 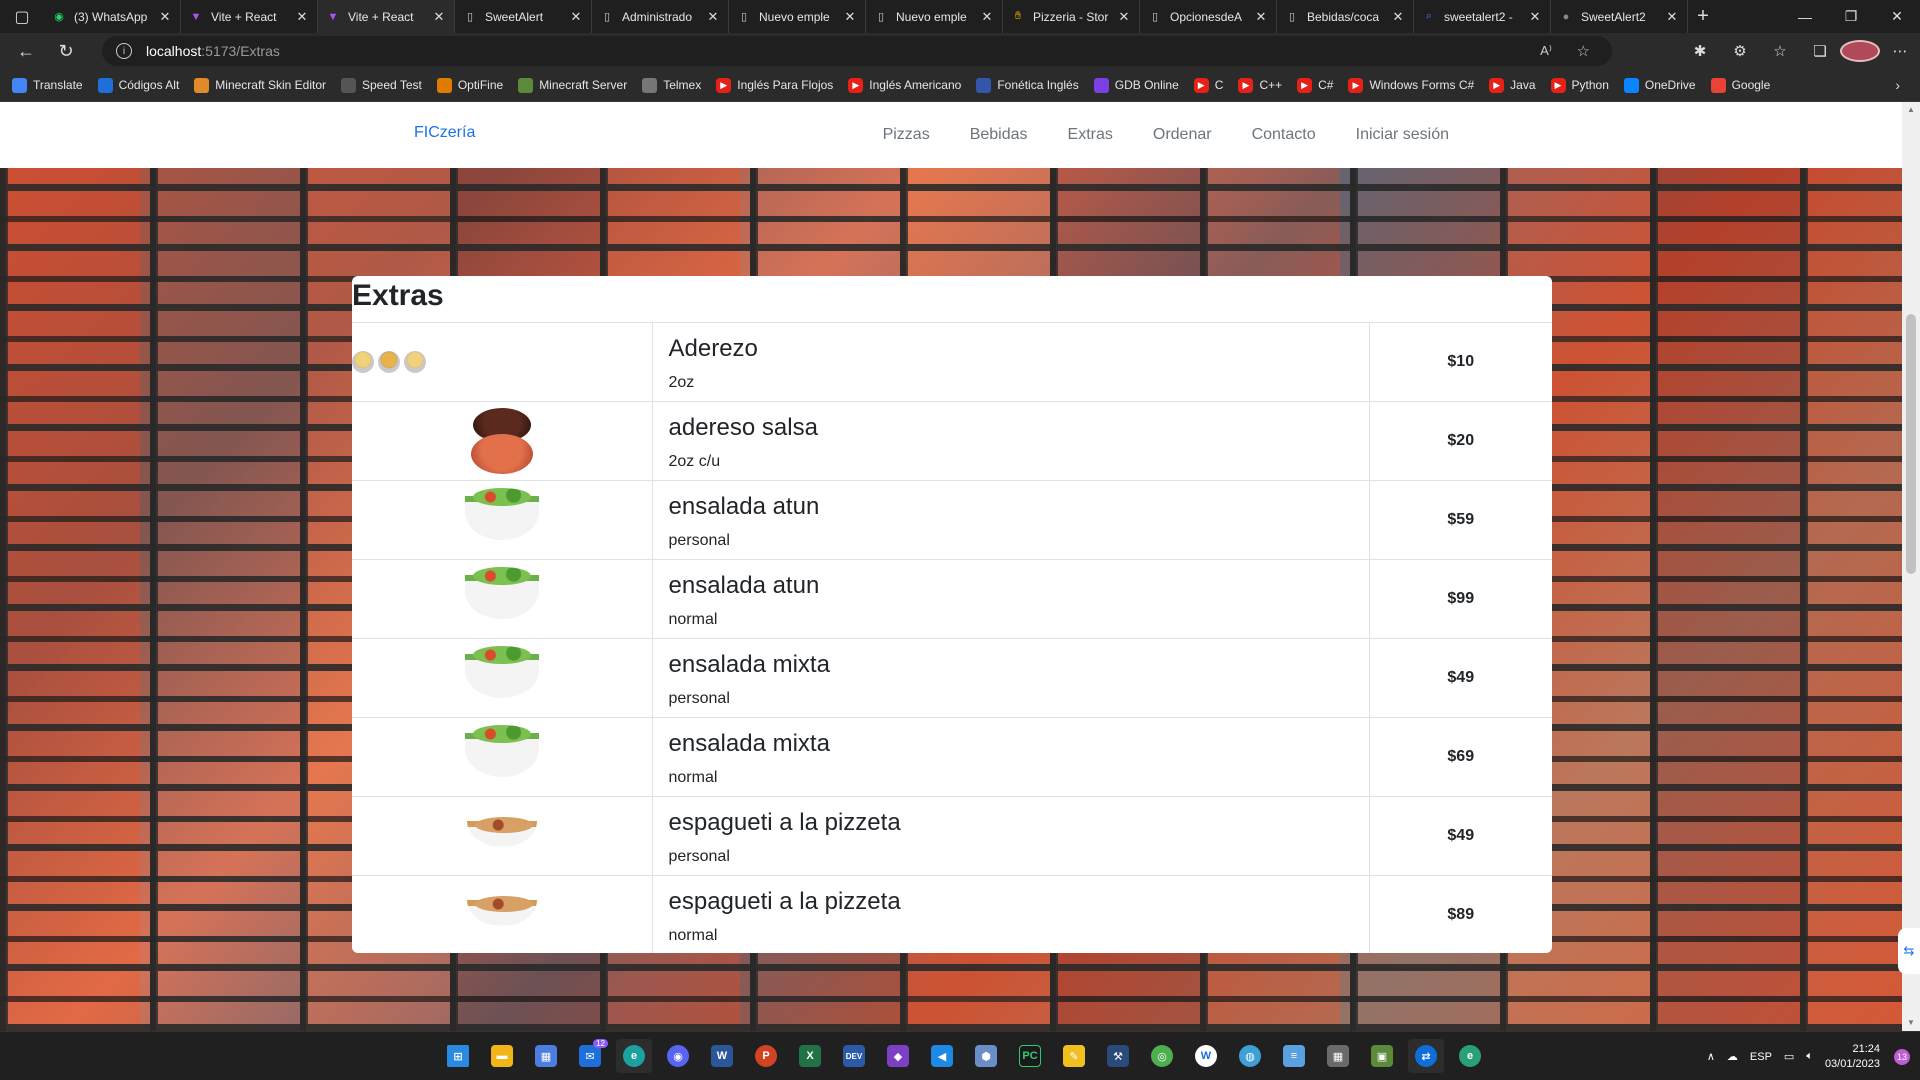 What do you see at coordinates (1074, 1056) in the screenshot?
I see `geany-icon: ✎` at bounding box center [1074, 1056].